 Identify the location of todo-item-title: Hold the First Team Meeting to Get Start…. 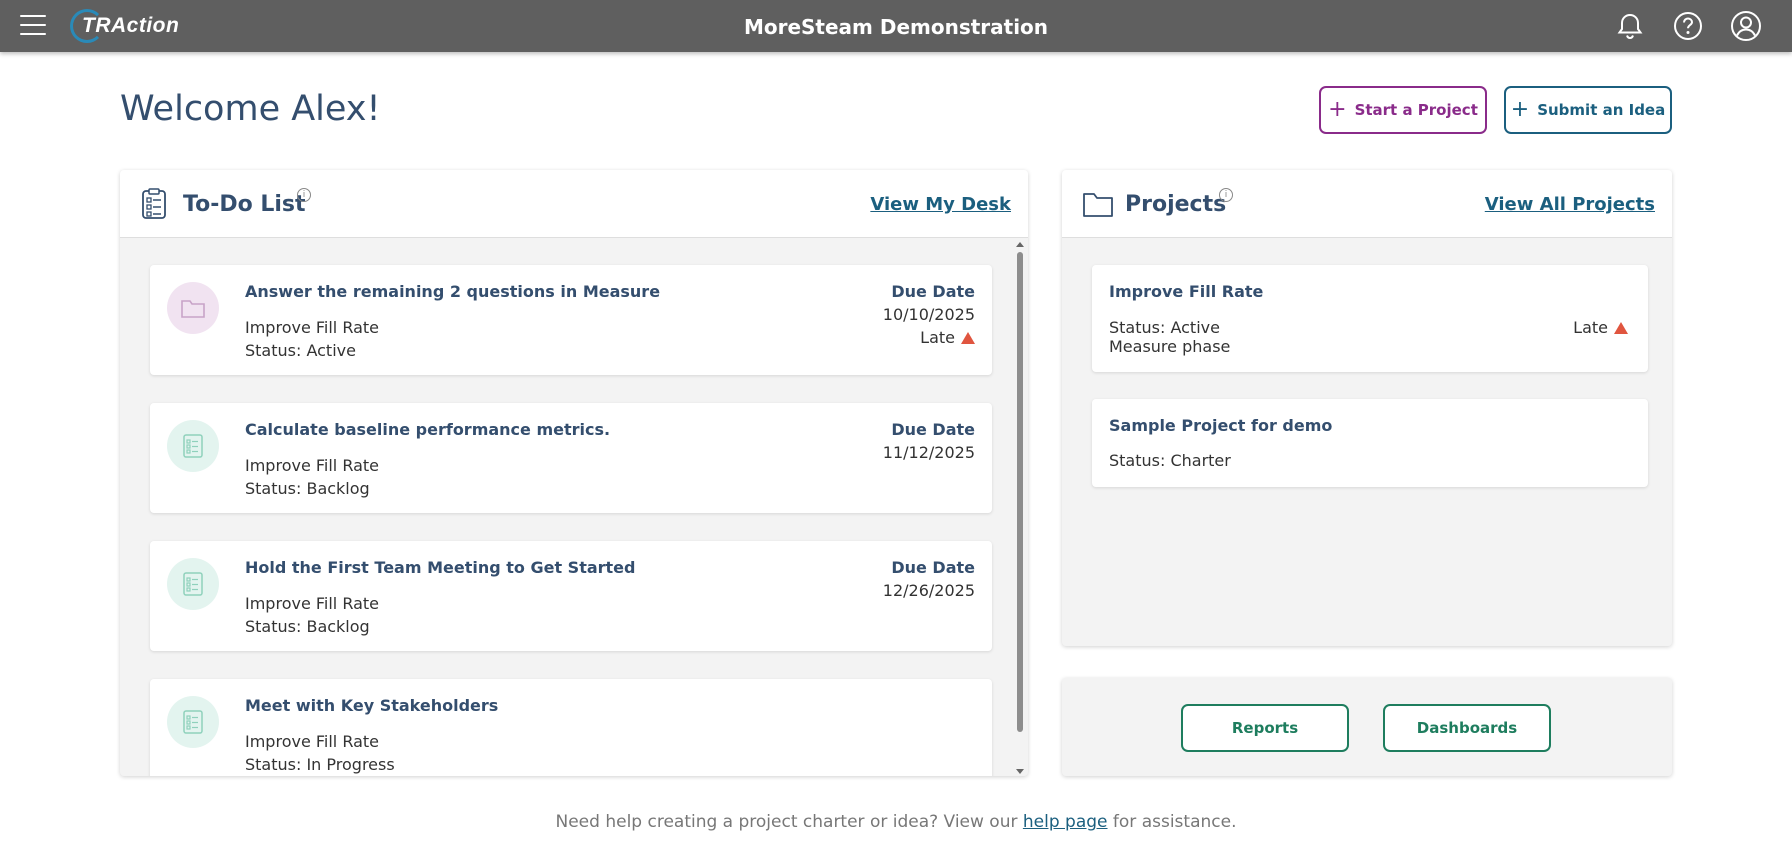
(440, 567).